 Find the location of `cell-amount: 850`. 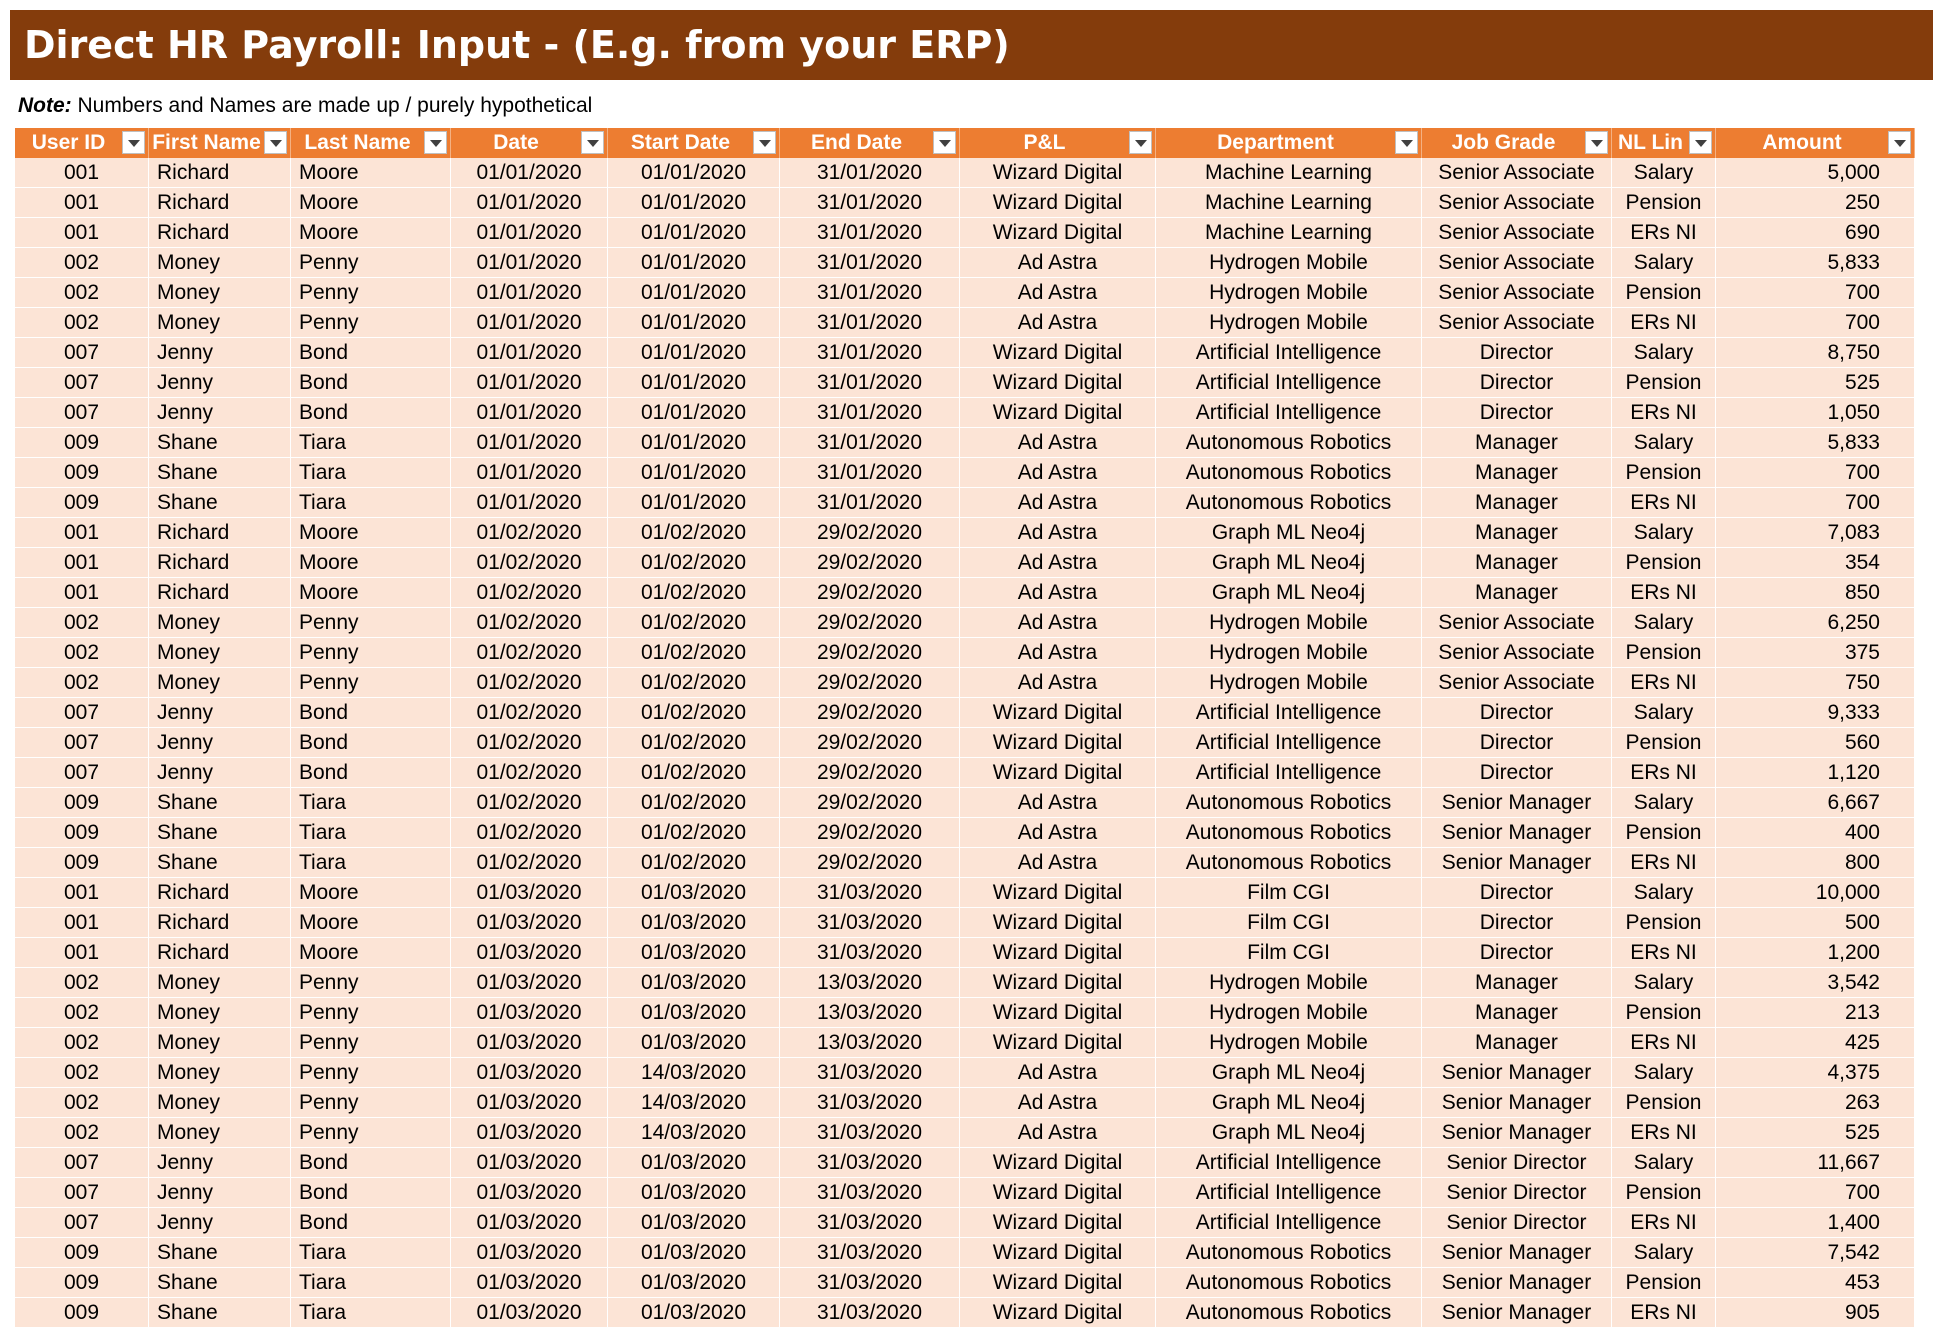

cell-amount: 850 is located at coordinates (1815, 593).